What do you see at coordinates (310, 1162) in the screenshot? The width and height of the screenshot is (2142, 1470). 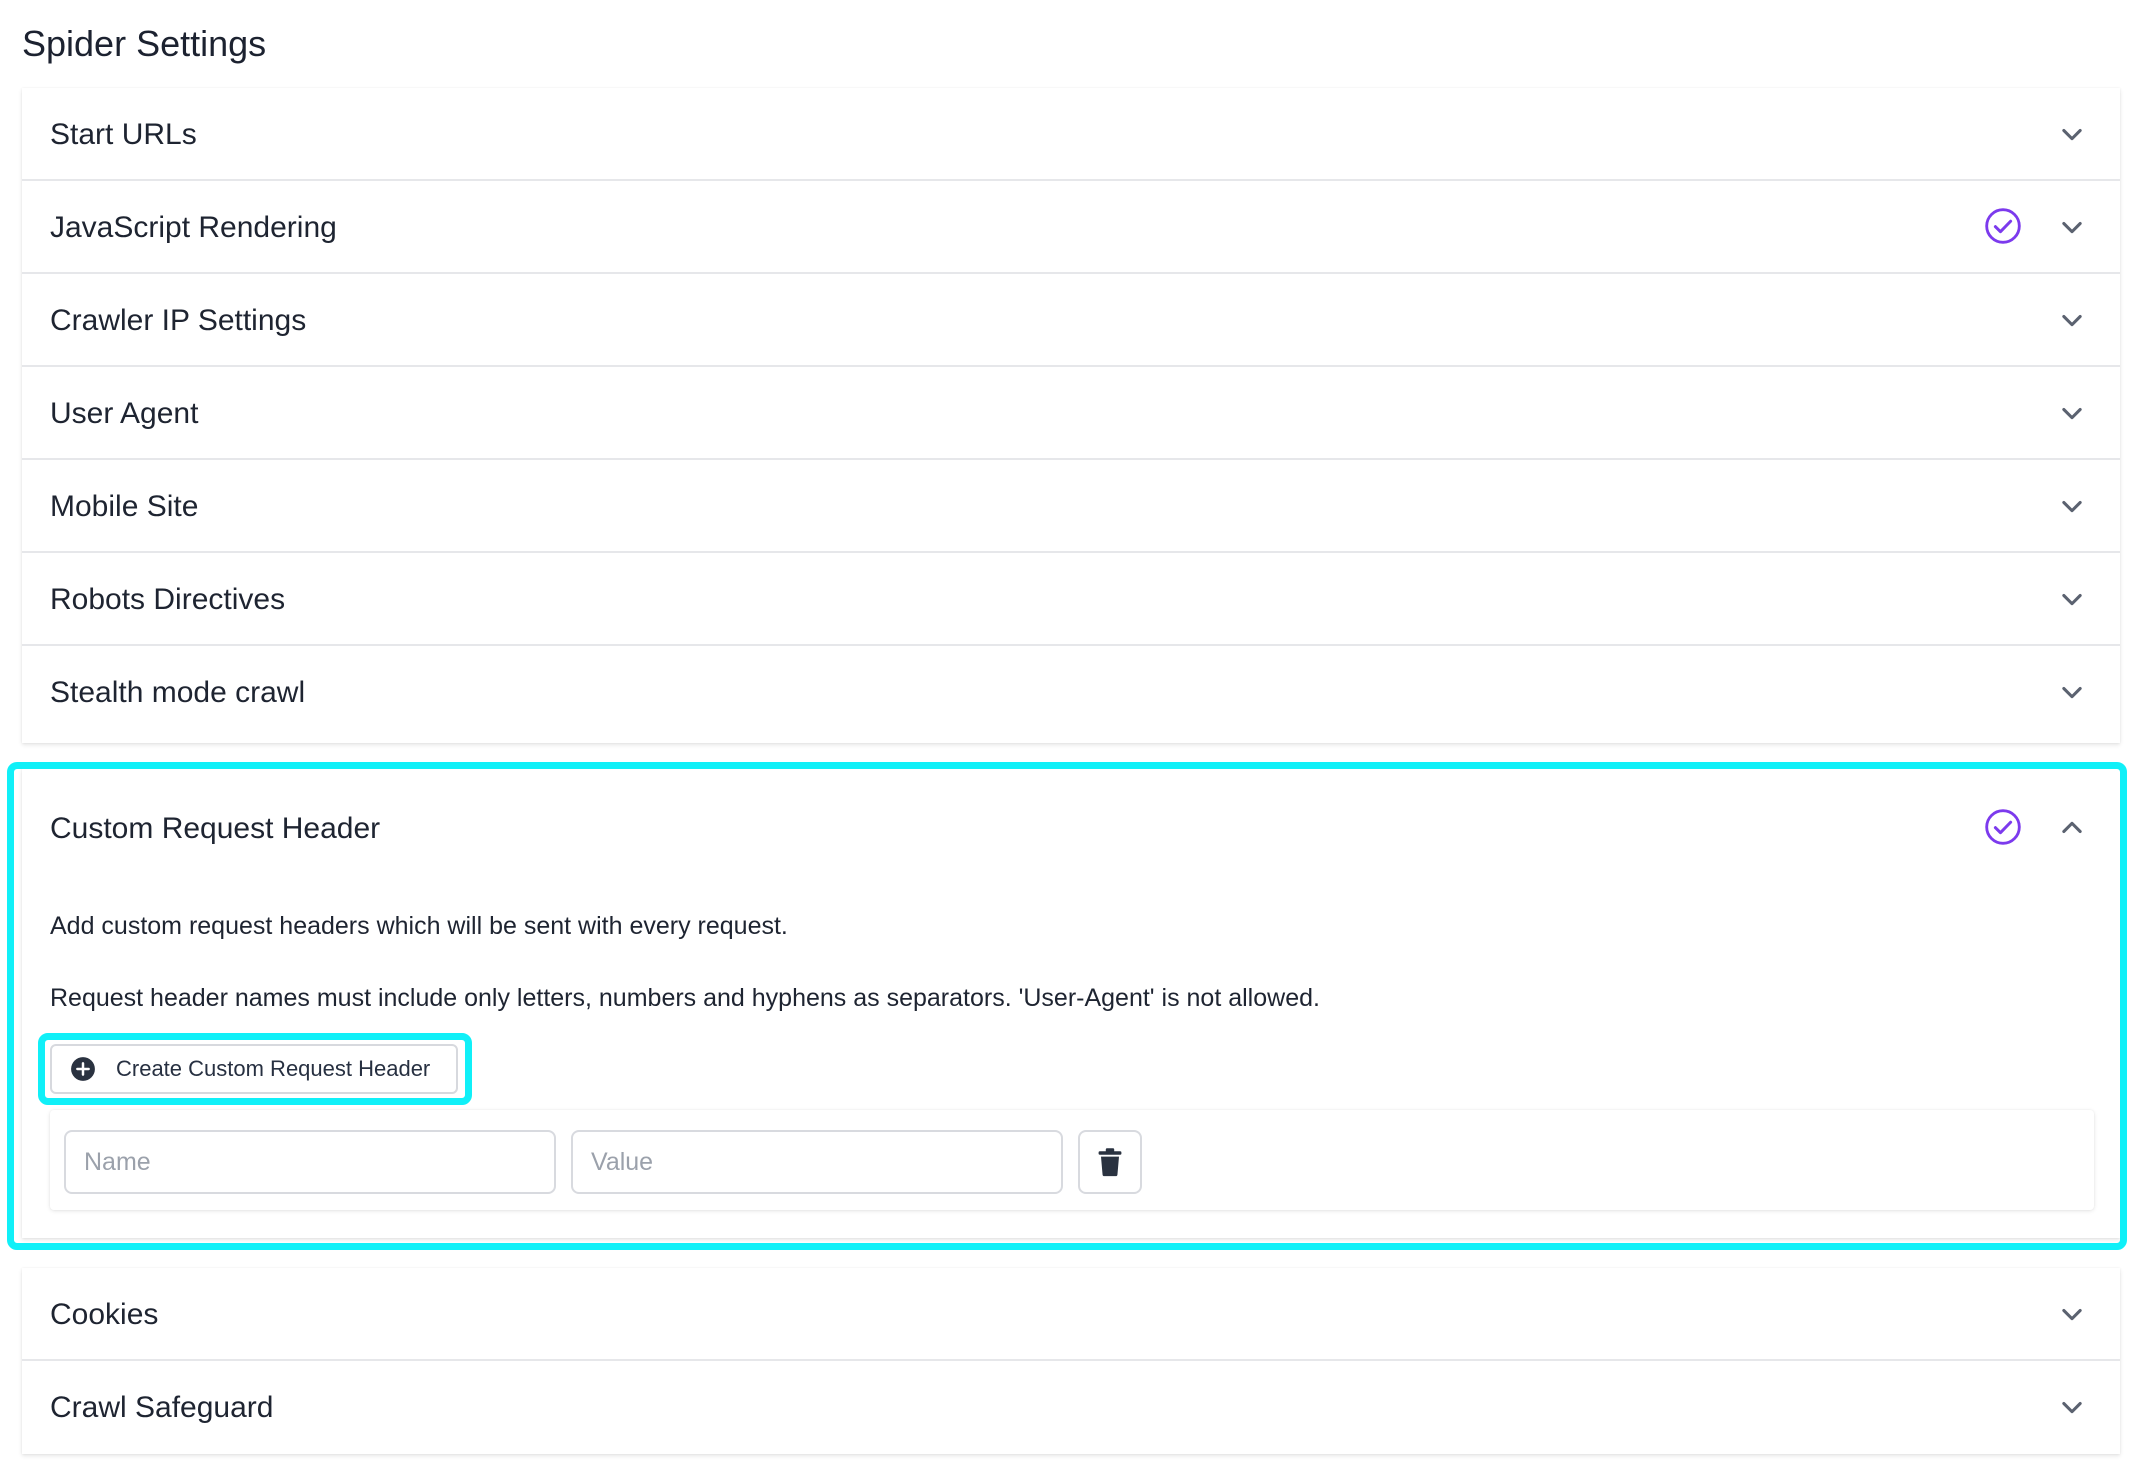 I see `header-name-input` at bounding box center [310, 1162].